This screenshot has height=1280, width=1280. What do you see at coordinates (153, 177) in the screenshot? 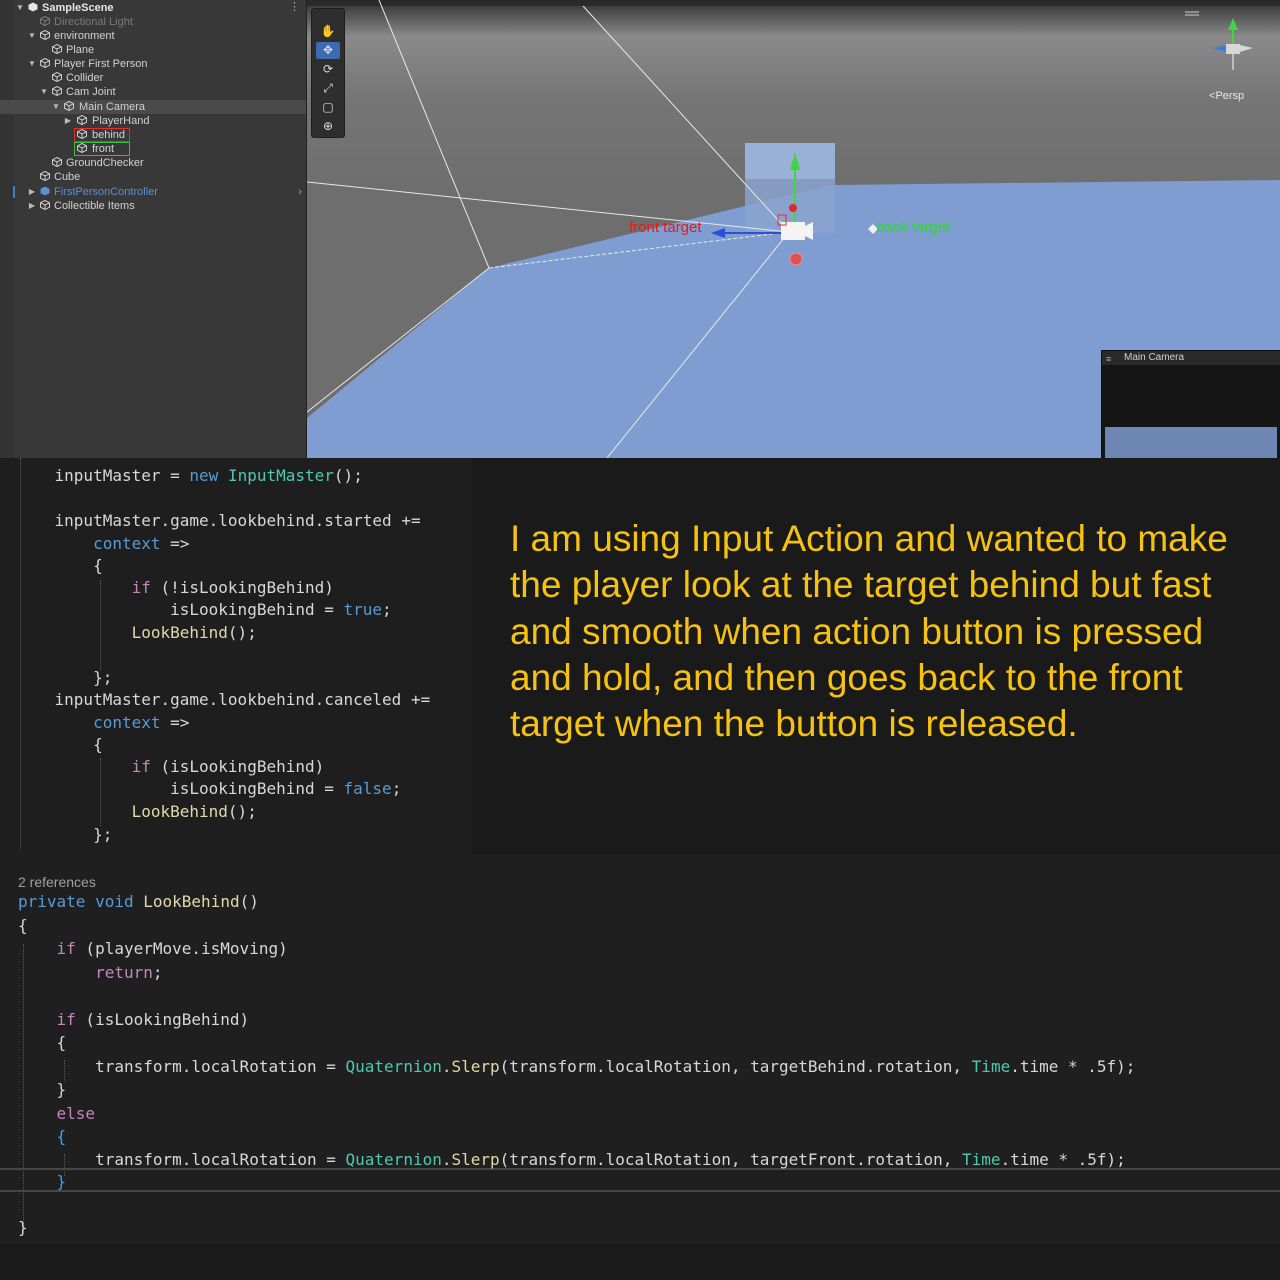
I see `hierarchy-item: Cube` at bounding box center [153, 177].